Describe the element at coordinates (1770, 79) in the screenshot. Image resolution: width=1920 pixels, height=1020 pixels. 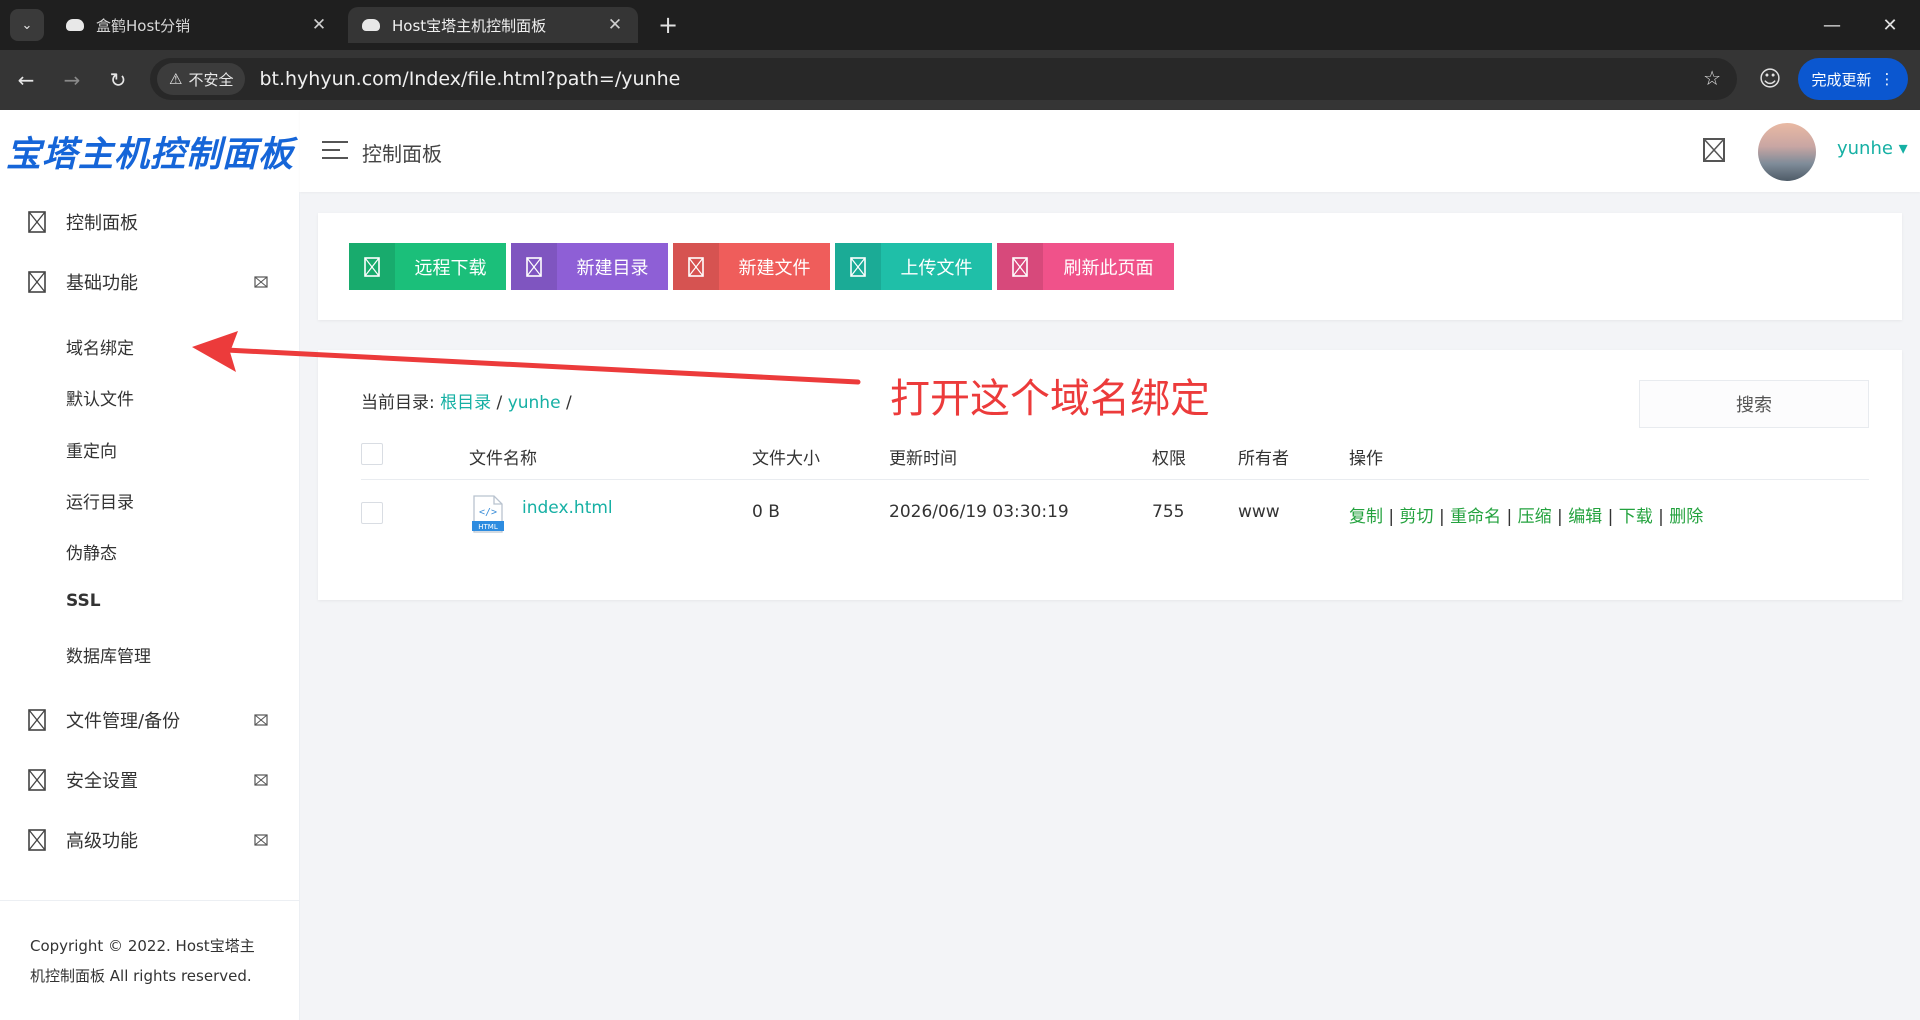
I see `profile-icon: ☺` at that location.